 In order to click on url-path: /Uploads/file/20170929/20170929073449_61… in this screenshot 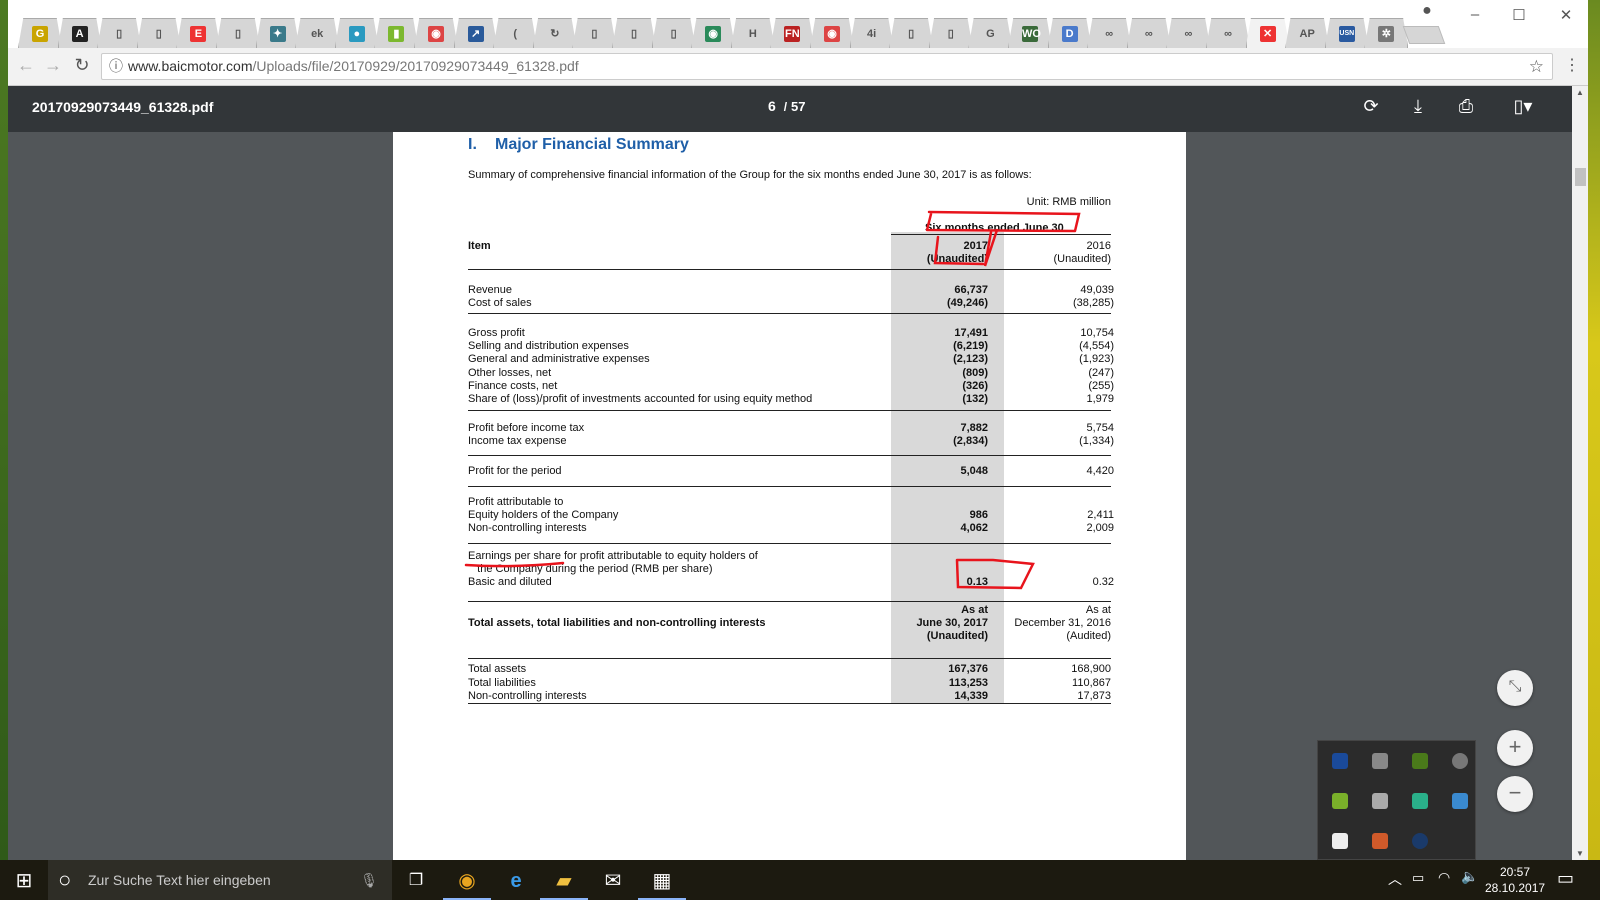, I will do `click(415, 66)`.